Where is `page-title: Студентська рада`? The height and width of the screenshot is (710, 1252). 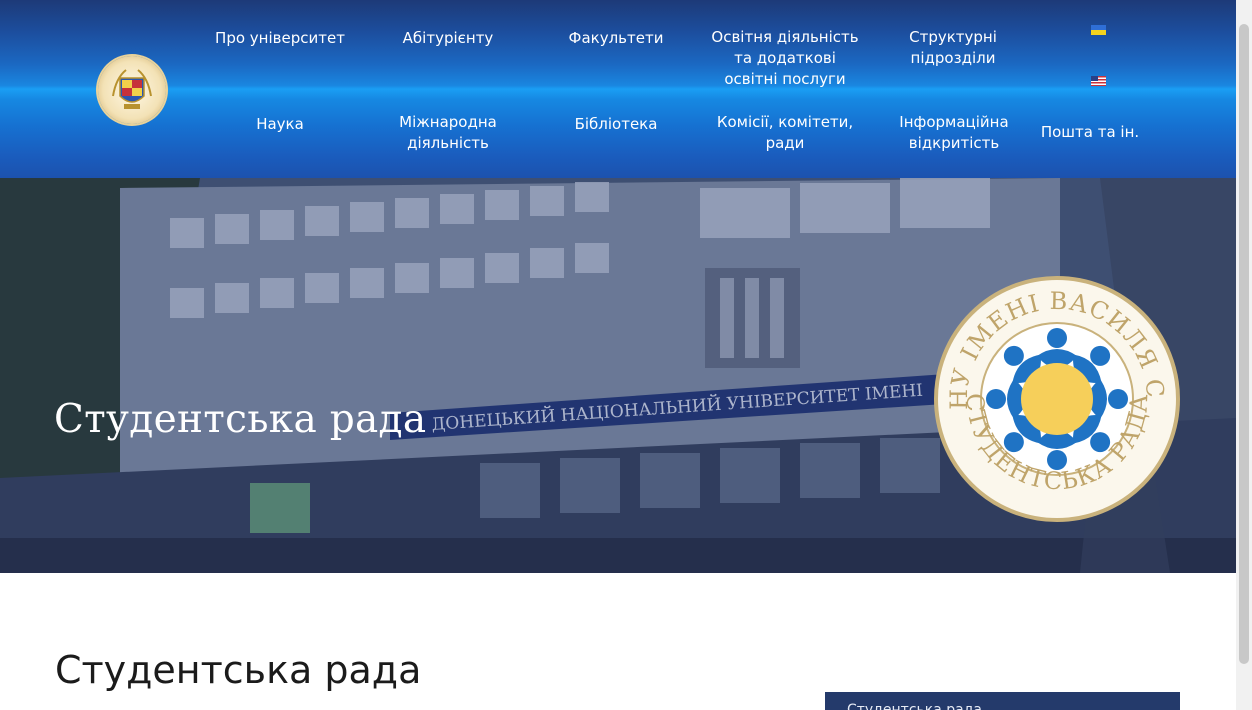
page-title: Студентська рада is located at coordinates (238, 670).